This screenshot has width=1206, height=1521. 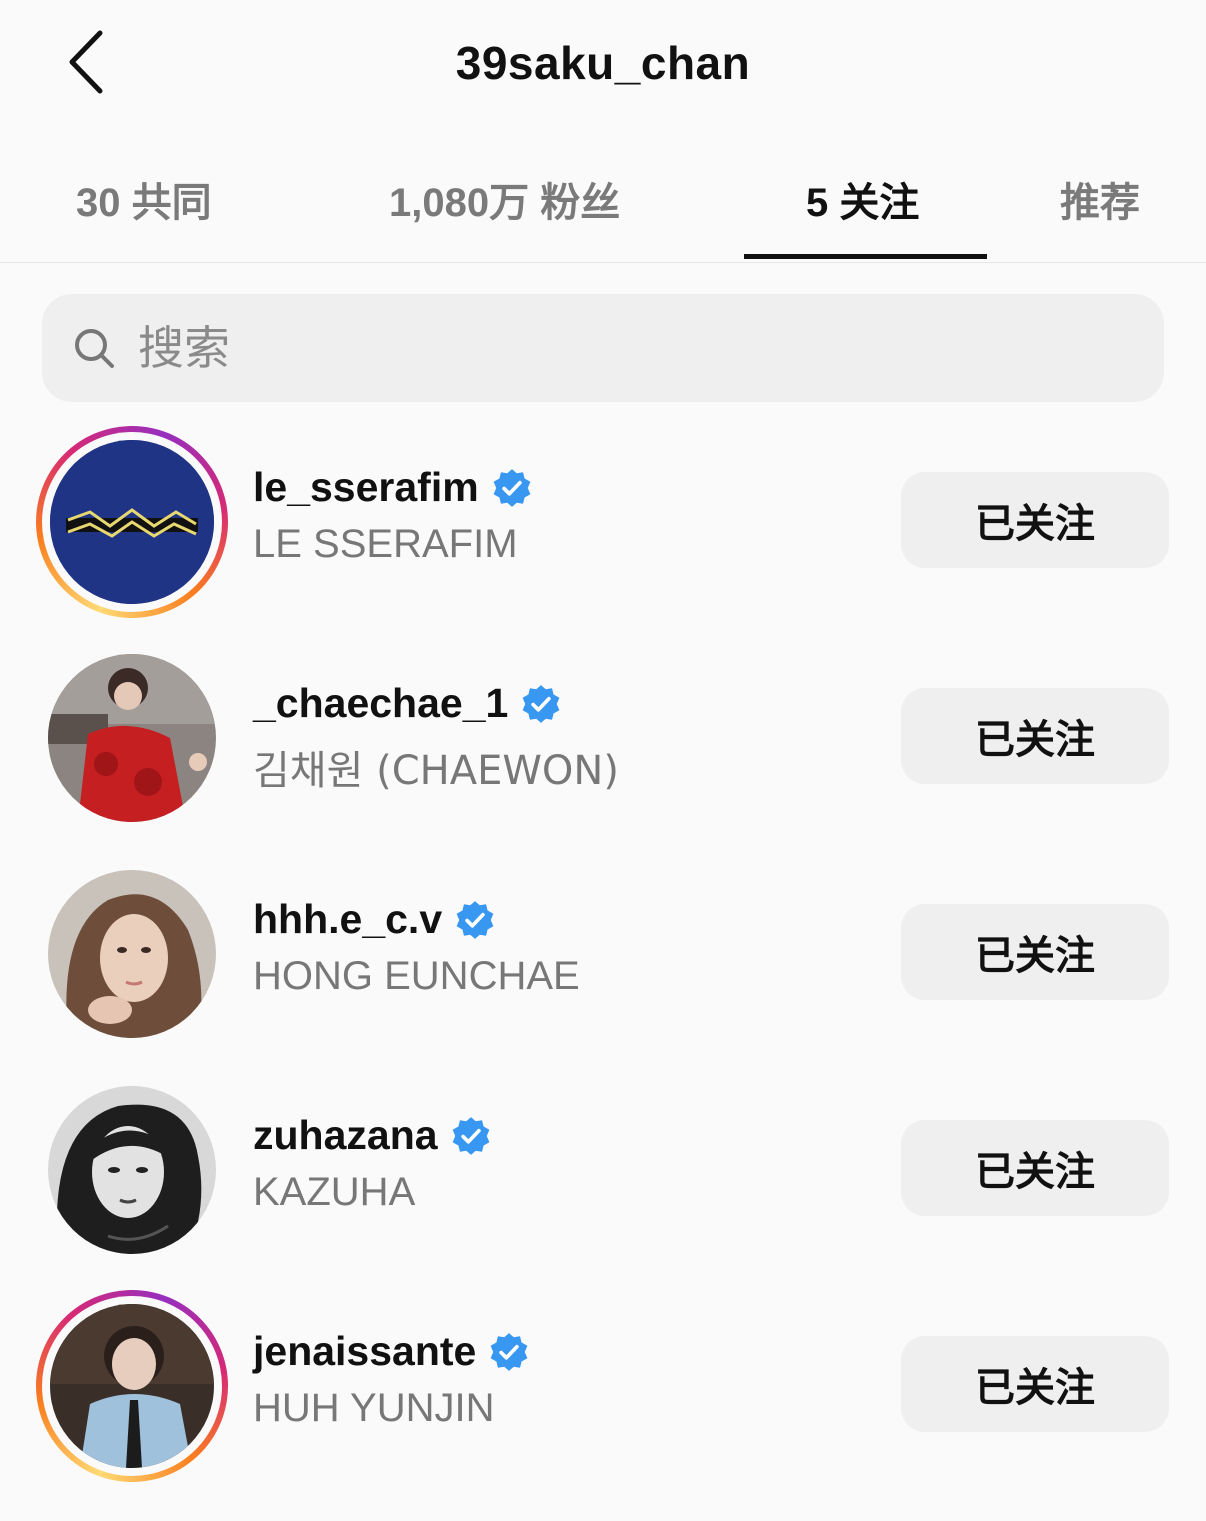 What do you see at coordinates (436, 771) in the screenshot?
I see `full-name: 김채원 (CHAEWON)` at bounding box center [436, 771].